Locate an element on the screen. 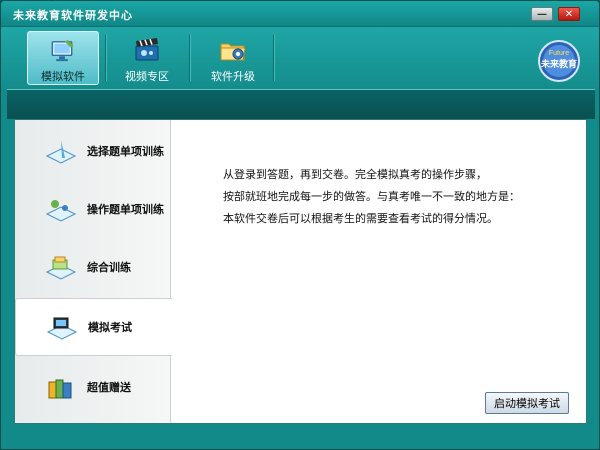  description-line: 从登录到答题，再到交卷。完全模拟真考的操作步骤， is located at coordinates (355, 174).